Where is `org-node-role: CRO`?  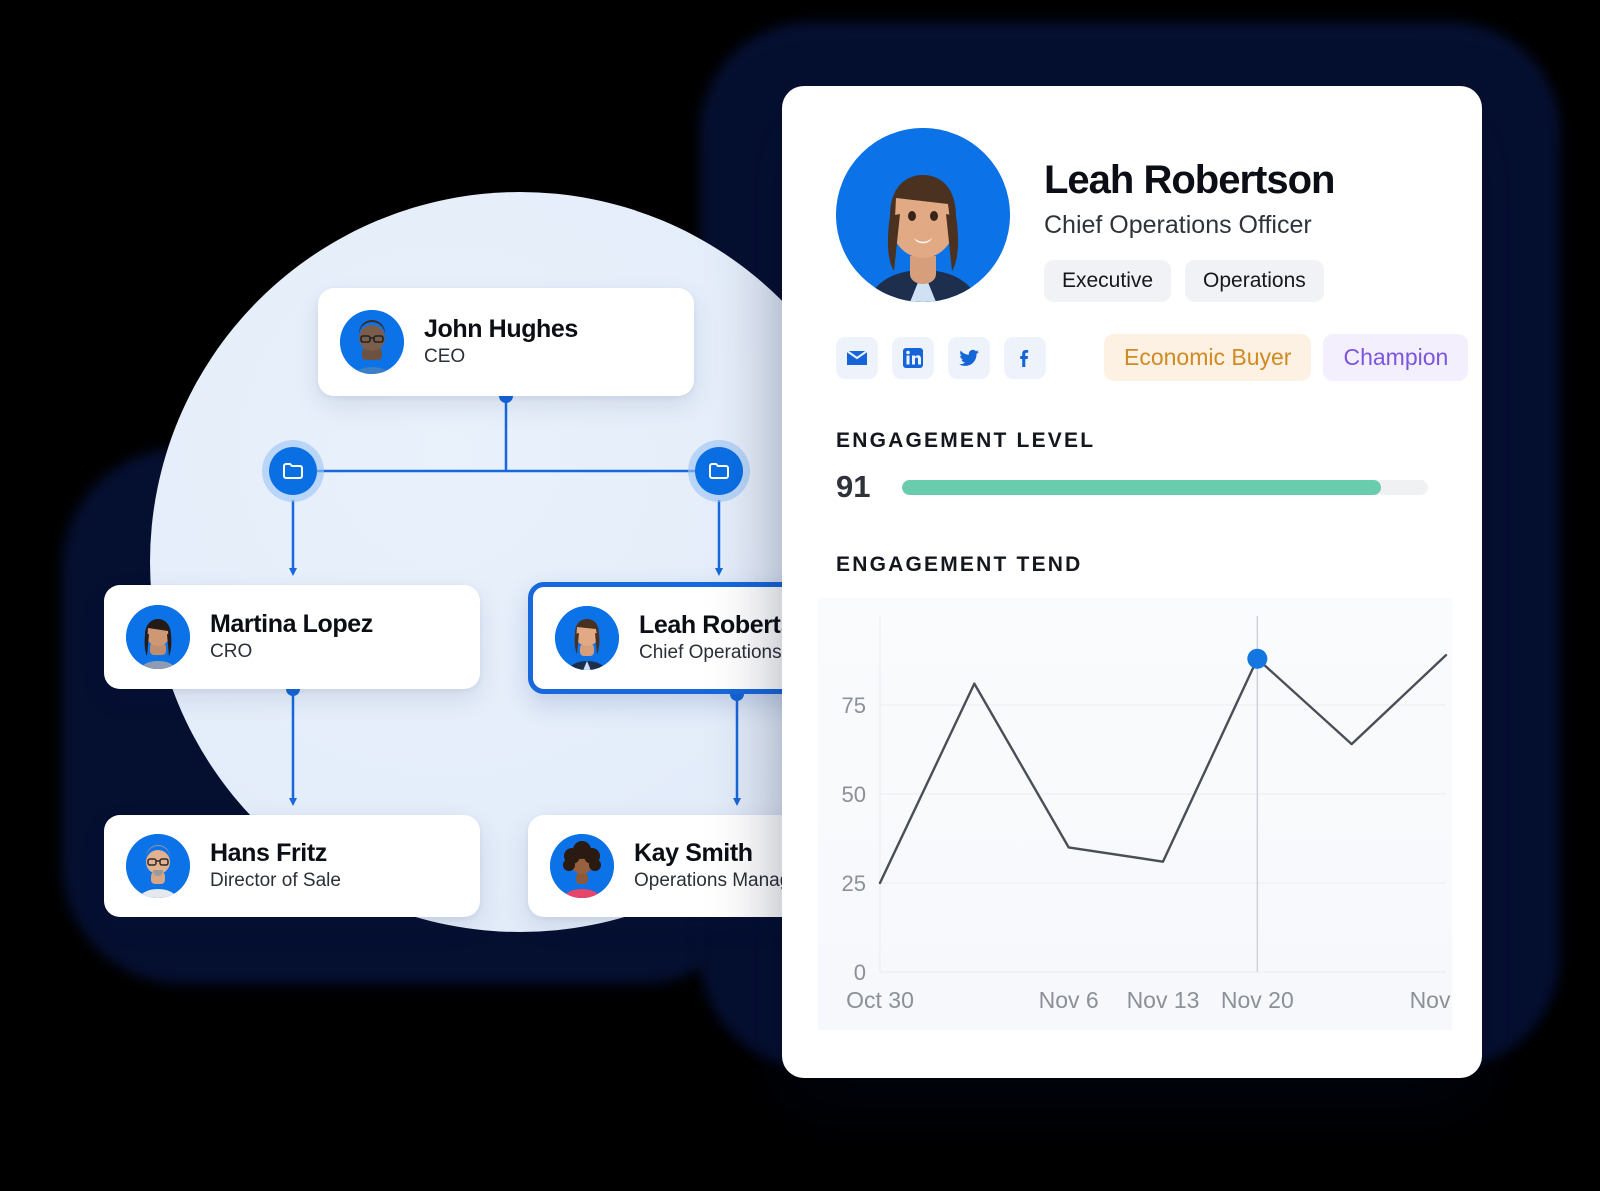 org-node-role: CRO is located at coordinates (231, 652).